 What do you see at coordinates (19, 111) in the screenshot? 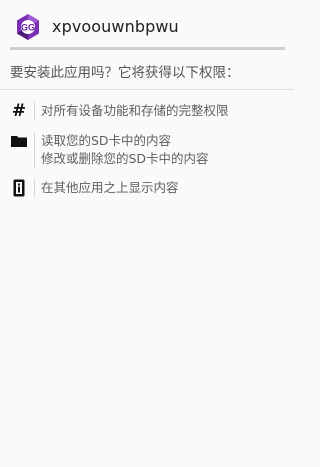
I see `hash-icon: #` at bounding box center [19, 111].